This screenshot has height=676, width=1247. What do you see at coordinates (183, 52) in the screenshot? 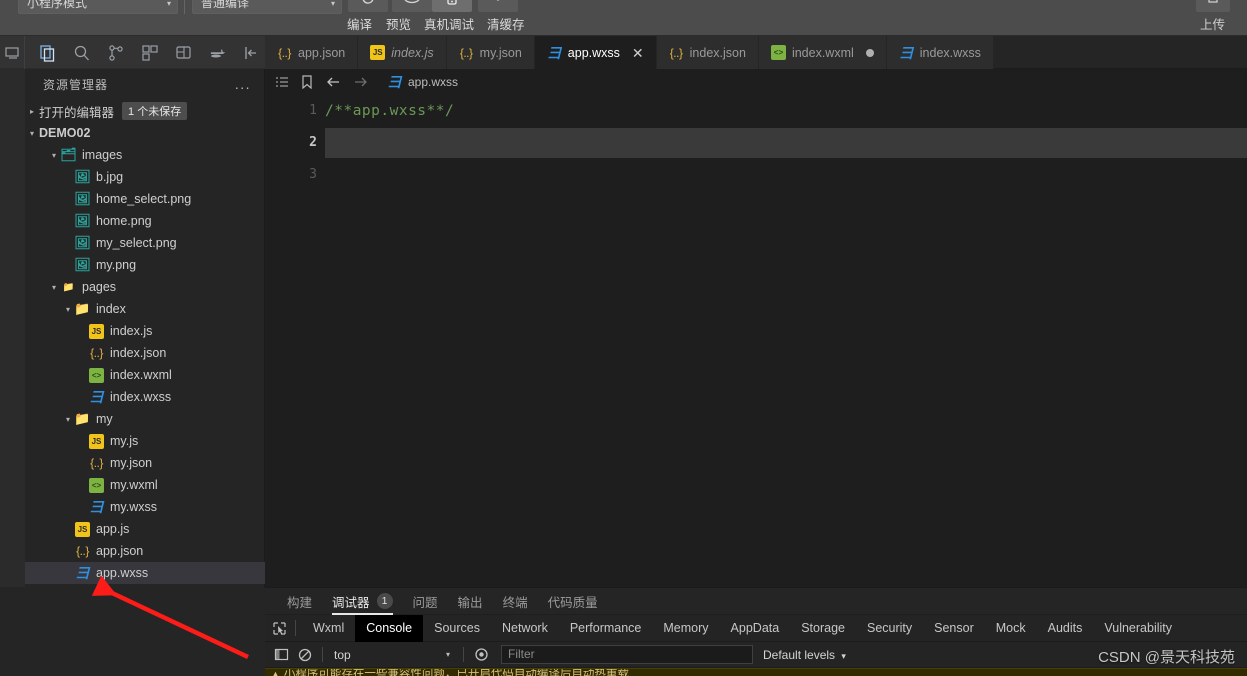
I see `layout-icon` at bounding box center [183, 52].